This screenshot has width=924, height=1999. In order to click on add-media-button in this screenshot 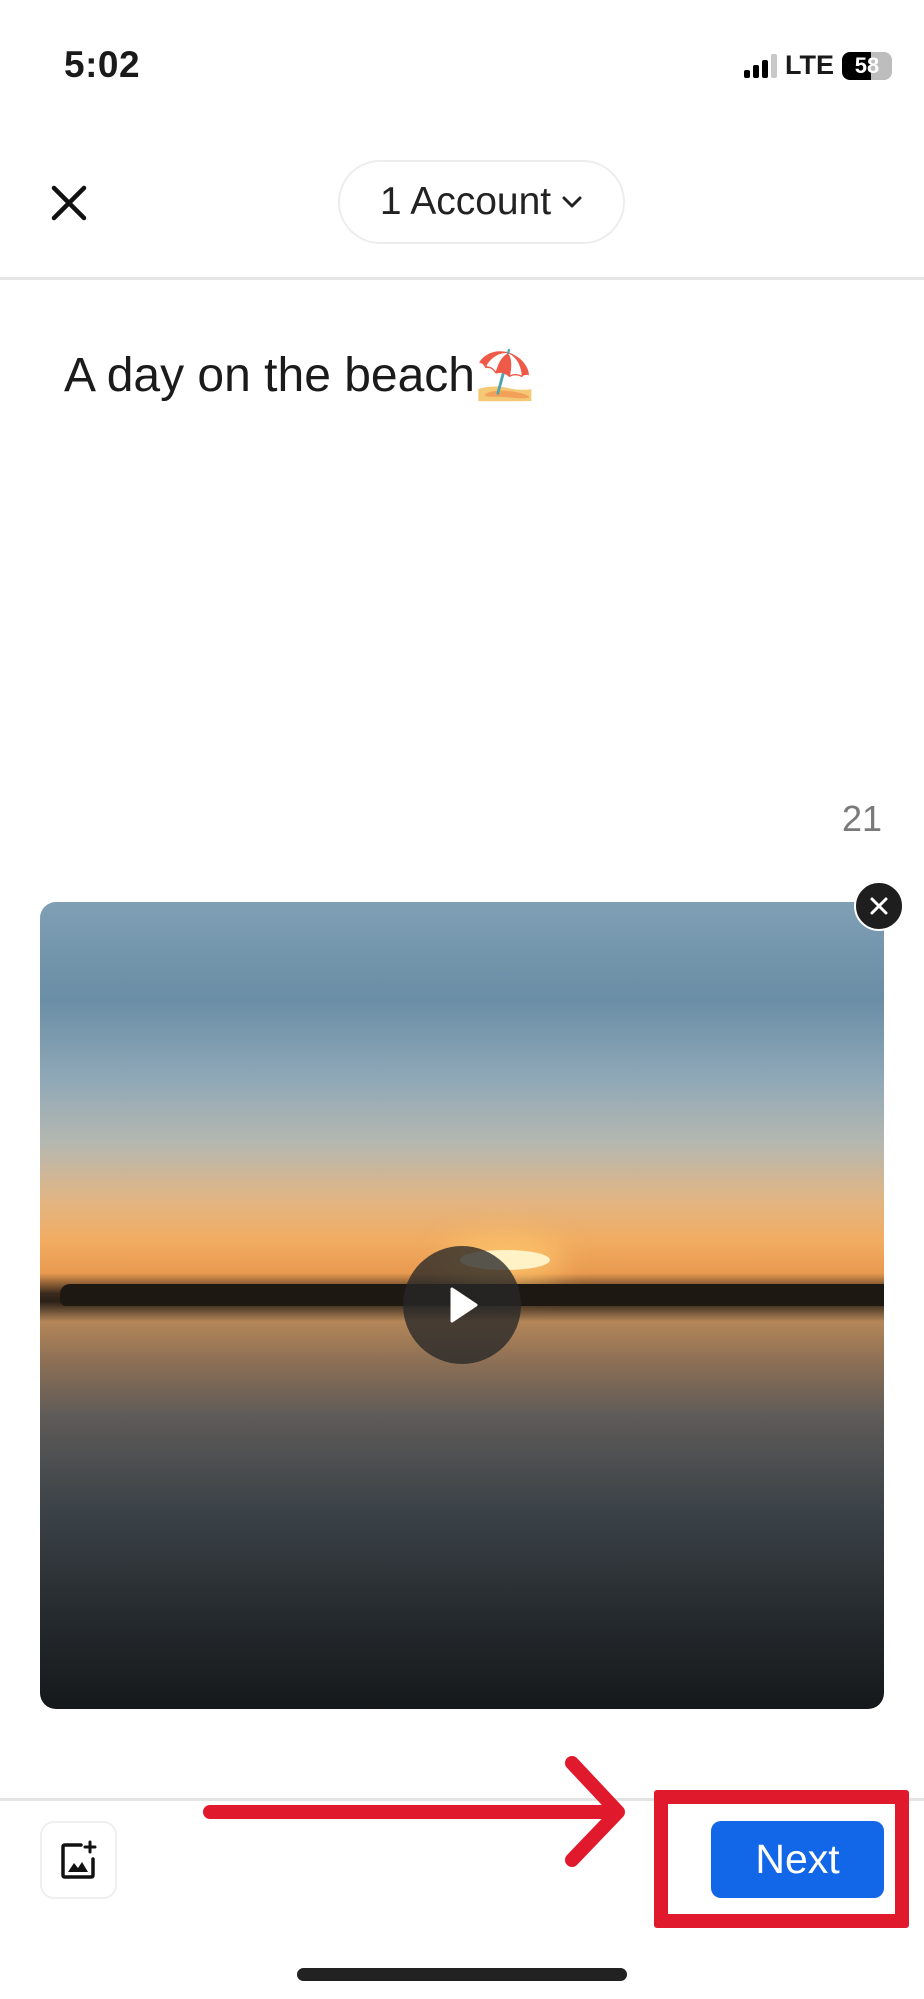, I will do `click(78, 1860)`.